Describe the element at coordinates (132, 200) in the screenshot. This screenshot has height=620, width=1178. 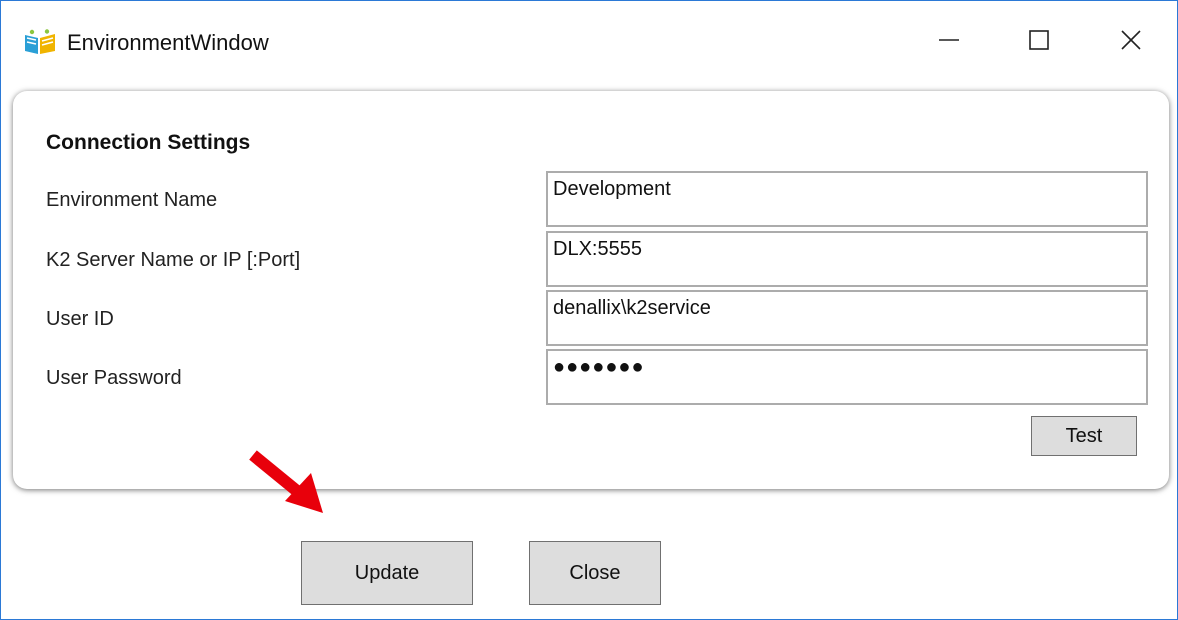
I see `environment-name-label: Environment Name` at that location.